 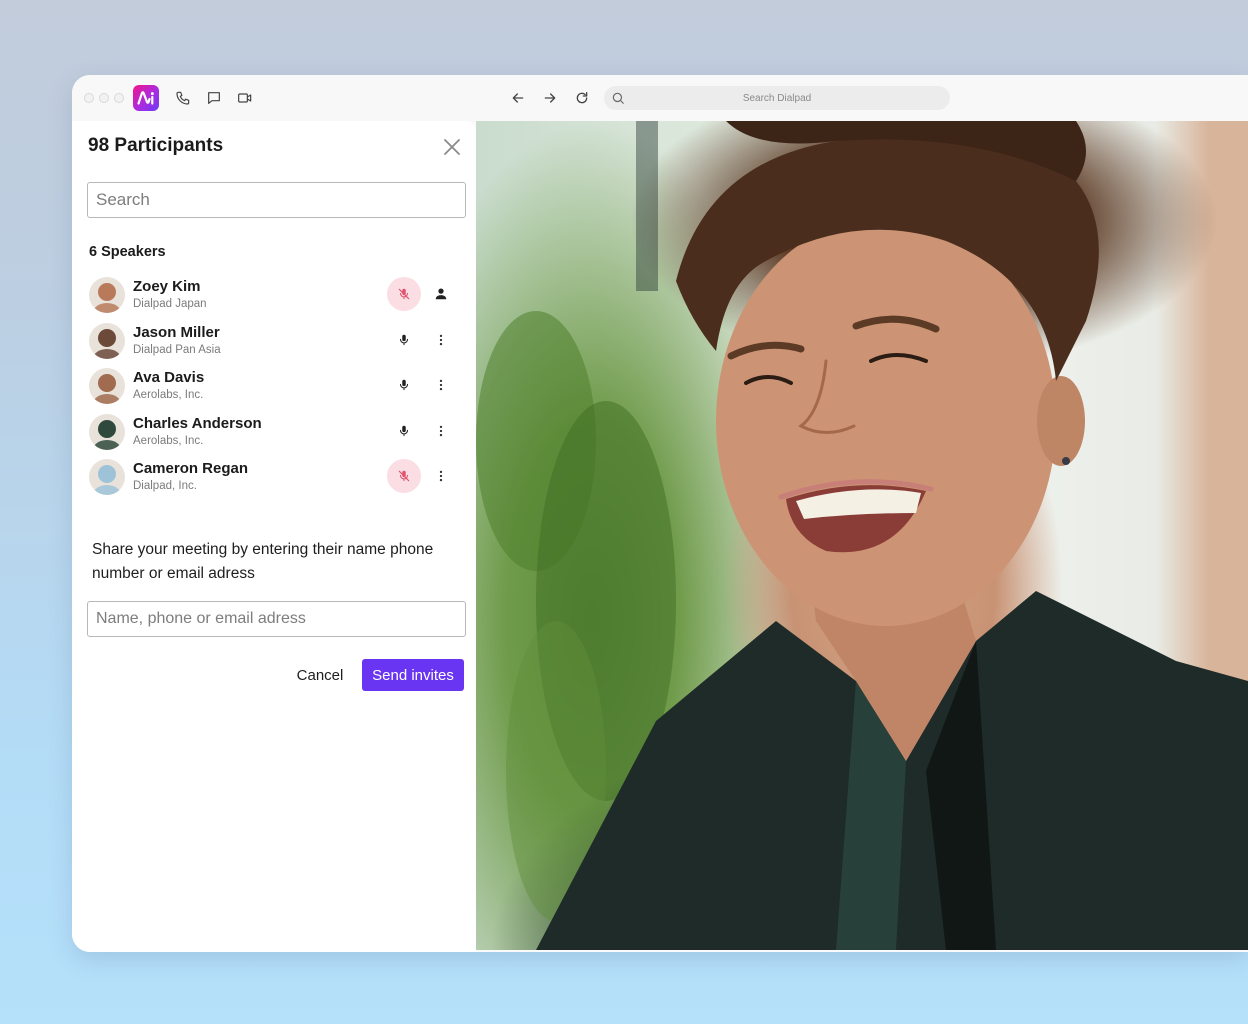 What do you see at coordinates (89, 98) in the screenshot?
I see `close-window-button` at bounding box center [89, 98].